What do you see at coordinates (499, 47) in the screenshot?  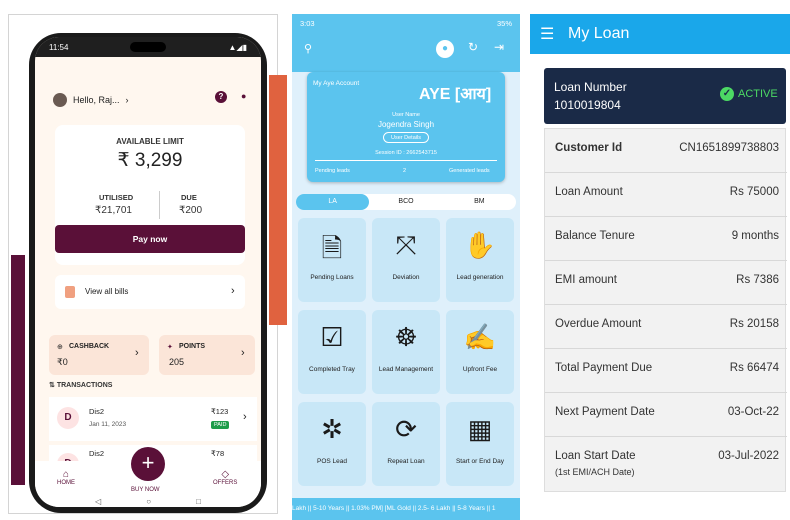 I see `logout-icon: ⇥` at bounding box center [499, 47].